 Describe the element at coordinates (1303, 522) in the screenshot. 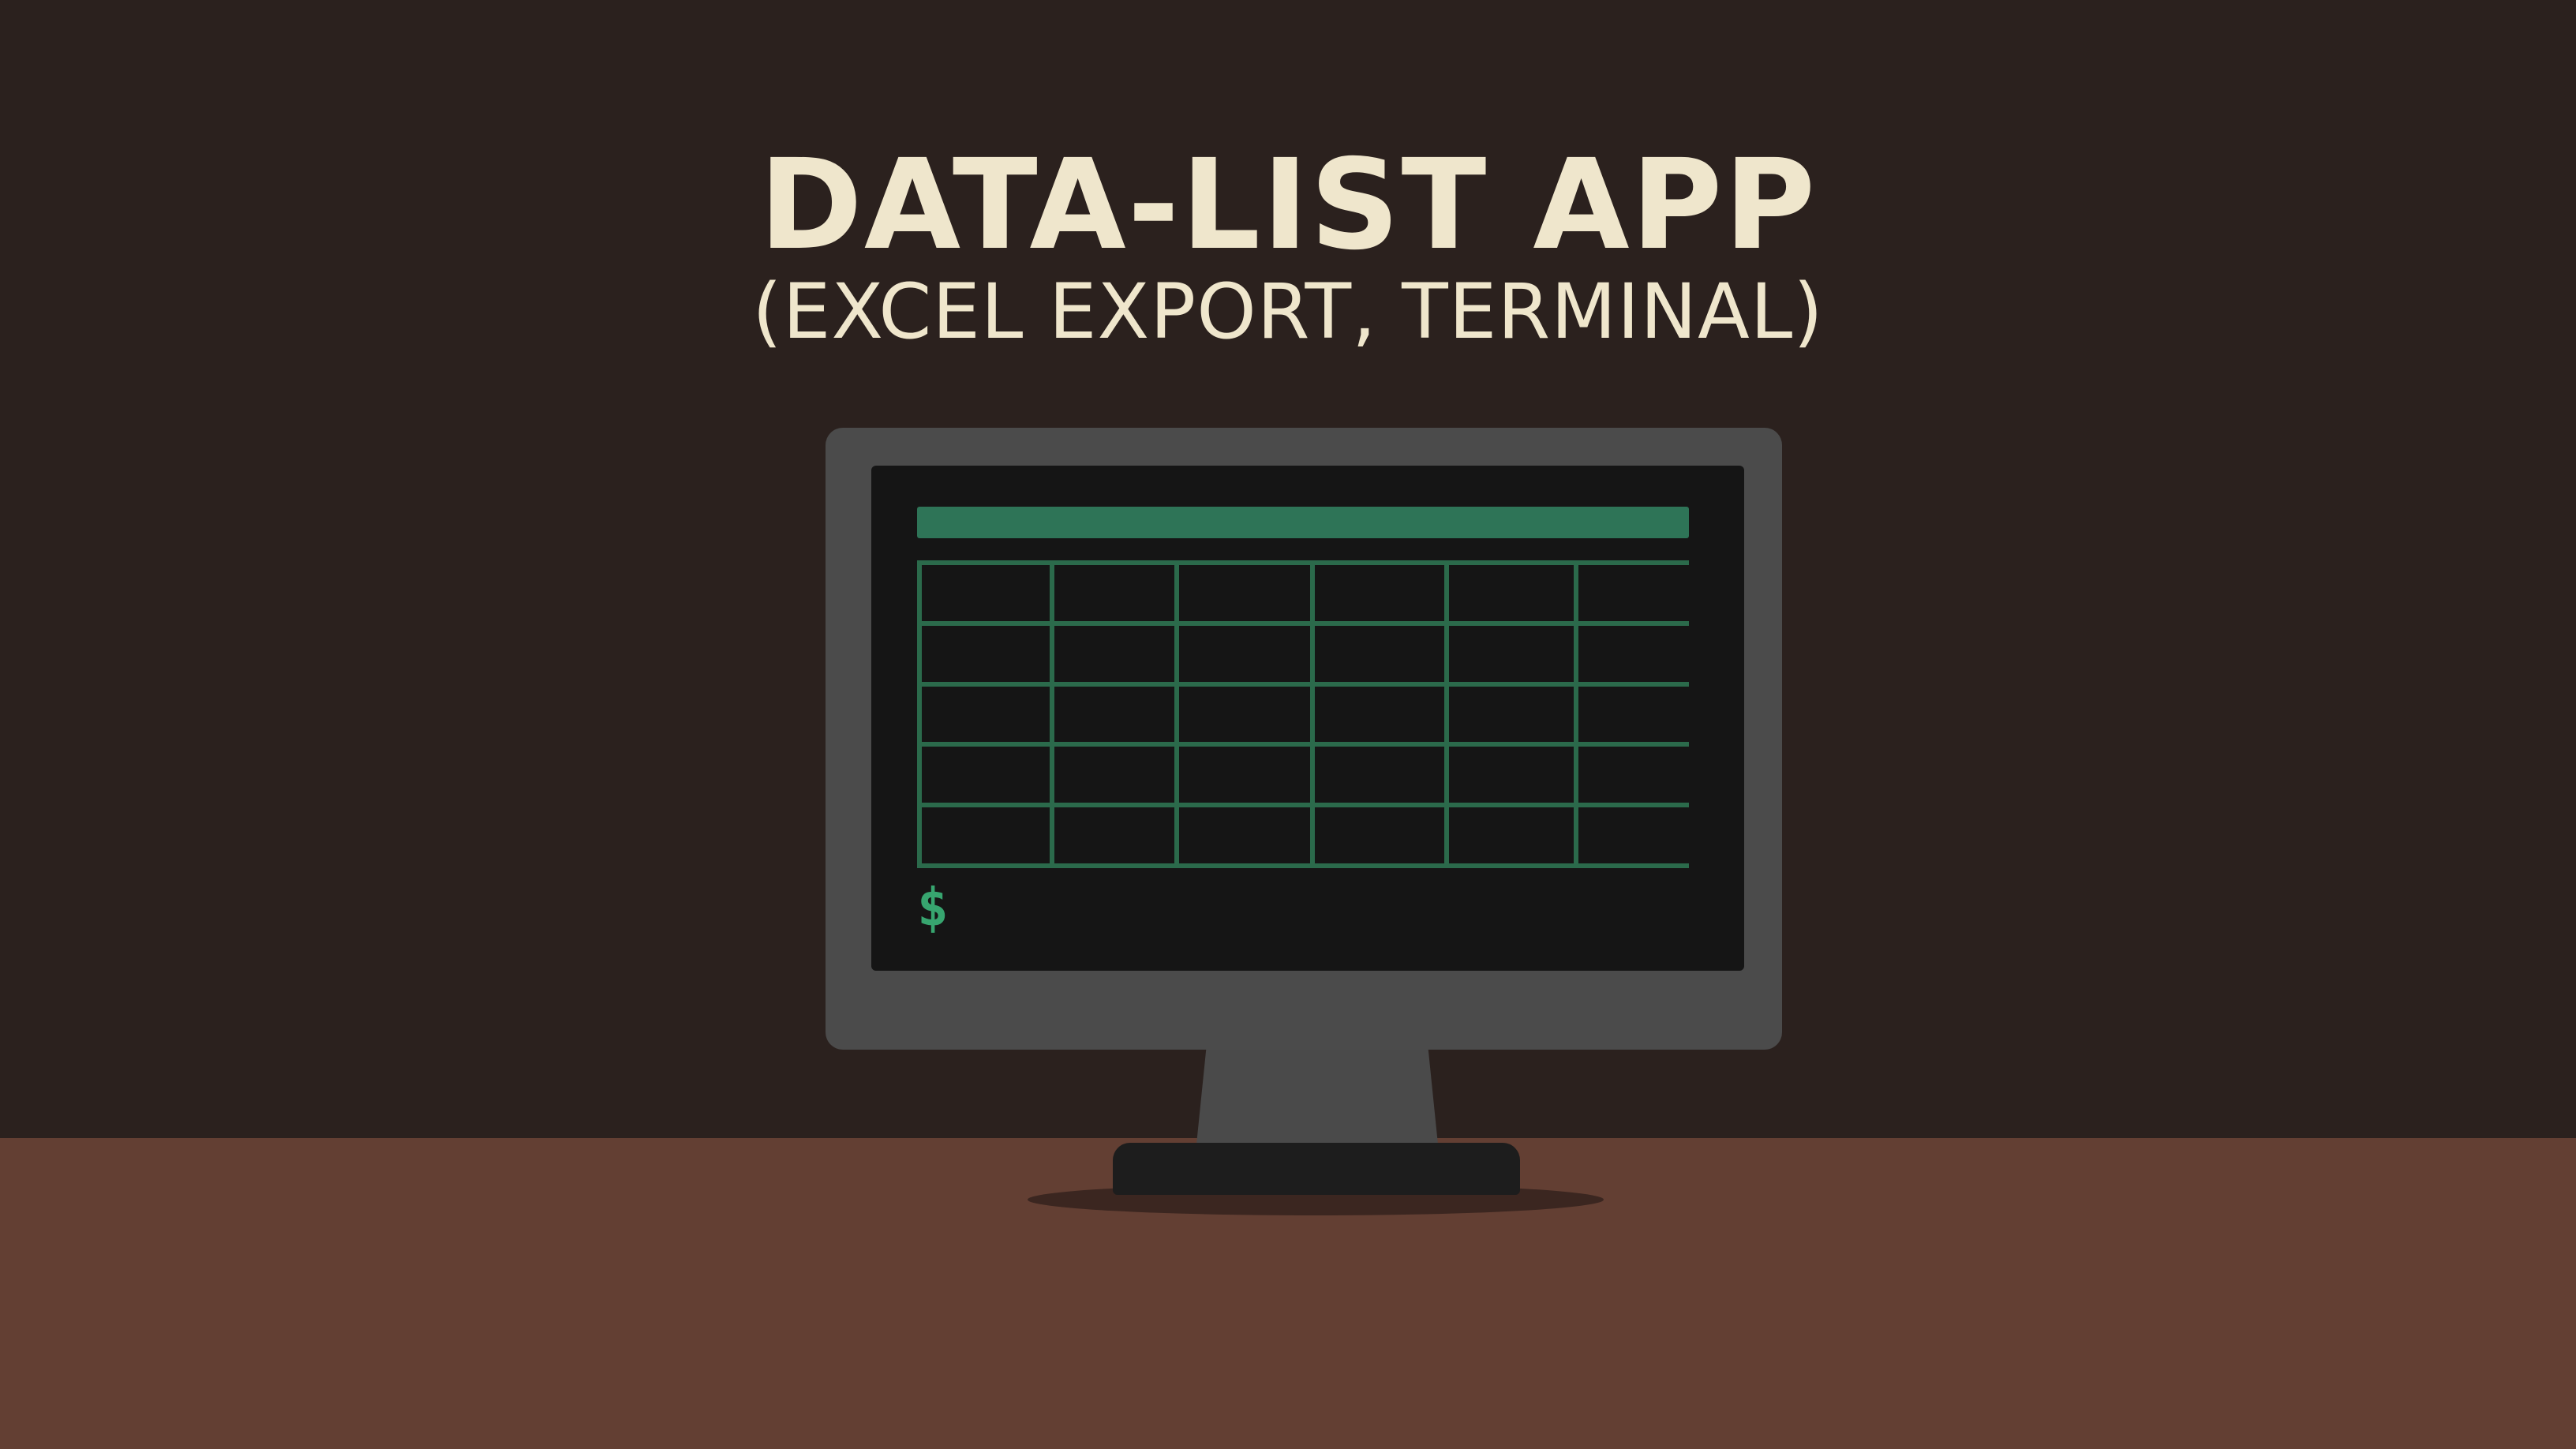

I see `spreadsheet-header-bar` at that location.